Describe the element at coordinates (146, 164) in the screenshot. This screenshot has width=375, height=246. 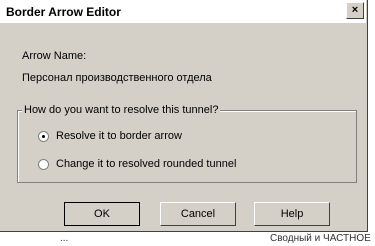
I see `radio-label: Change it to resolved rounded tunnel` at that location.